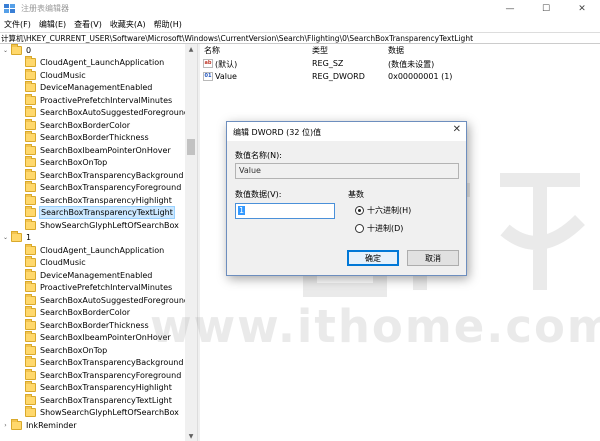  I want to click on ok-button: 确定, so click(373, 258).